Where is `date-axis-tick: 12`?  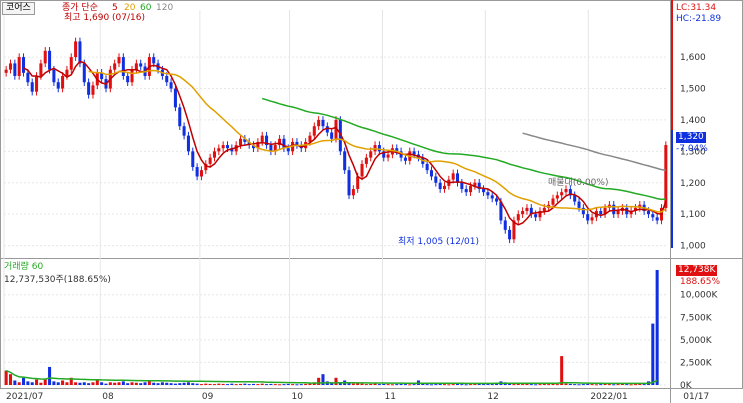 date-axis-tick: 12 is located at coordinates (492, 397).